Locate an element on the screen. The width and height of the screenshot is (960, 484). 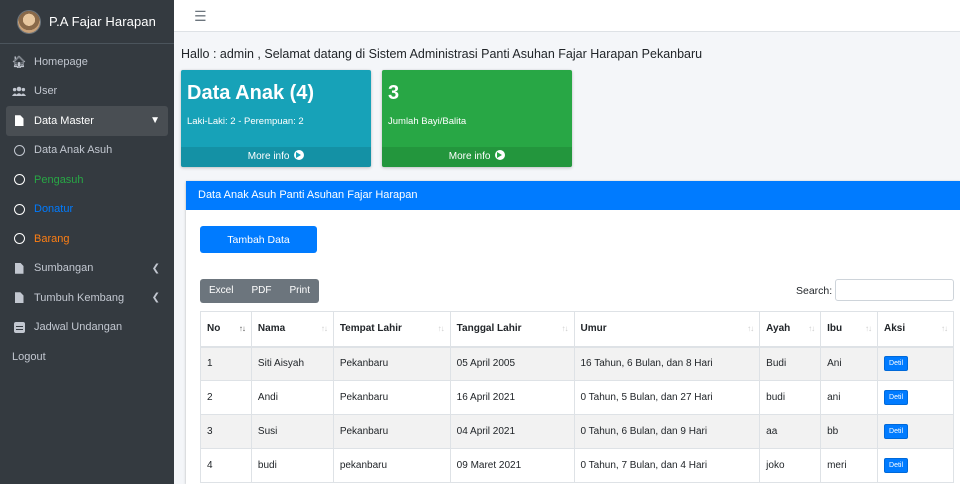
brand-title: P.A Fajar Harapan is located at coordinates (102, 21).